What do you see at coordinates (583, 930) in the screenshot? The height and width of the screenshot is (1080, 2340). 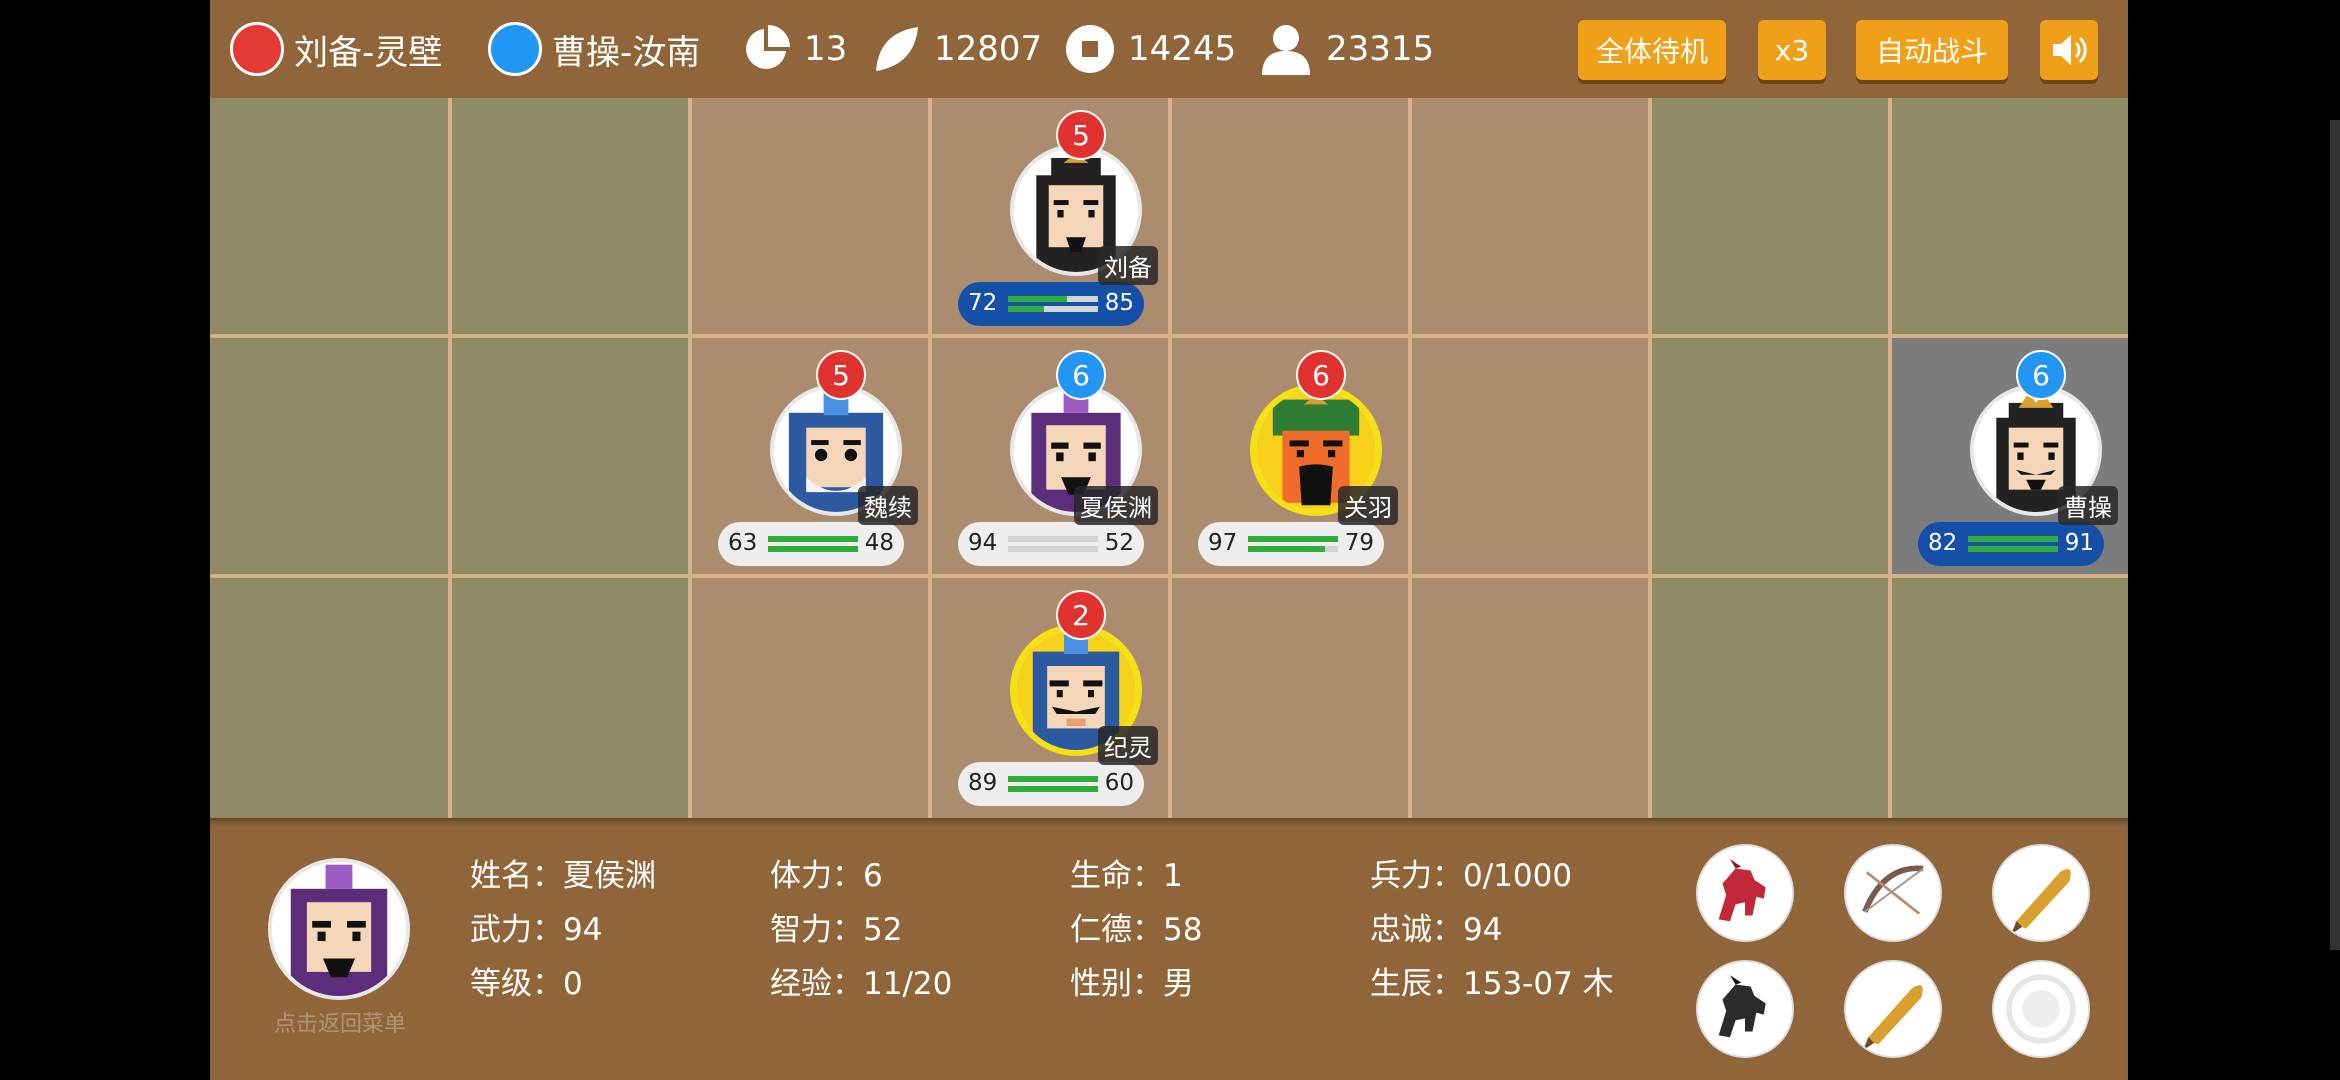 I see `attribute-value: 94` at bounding box center [583, 930].